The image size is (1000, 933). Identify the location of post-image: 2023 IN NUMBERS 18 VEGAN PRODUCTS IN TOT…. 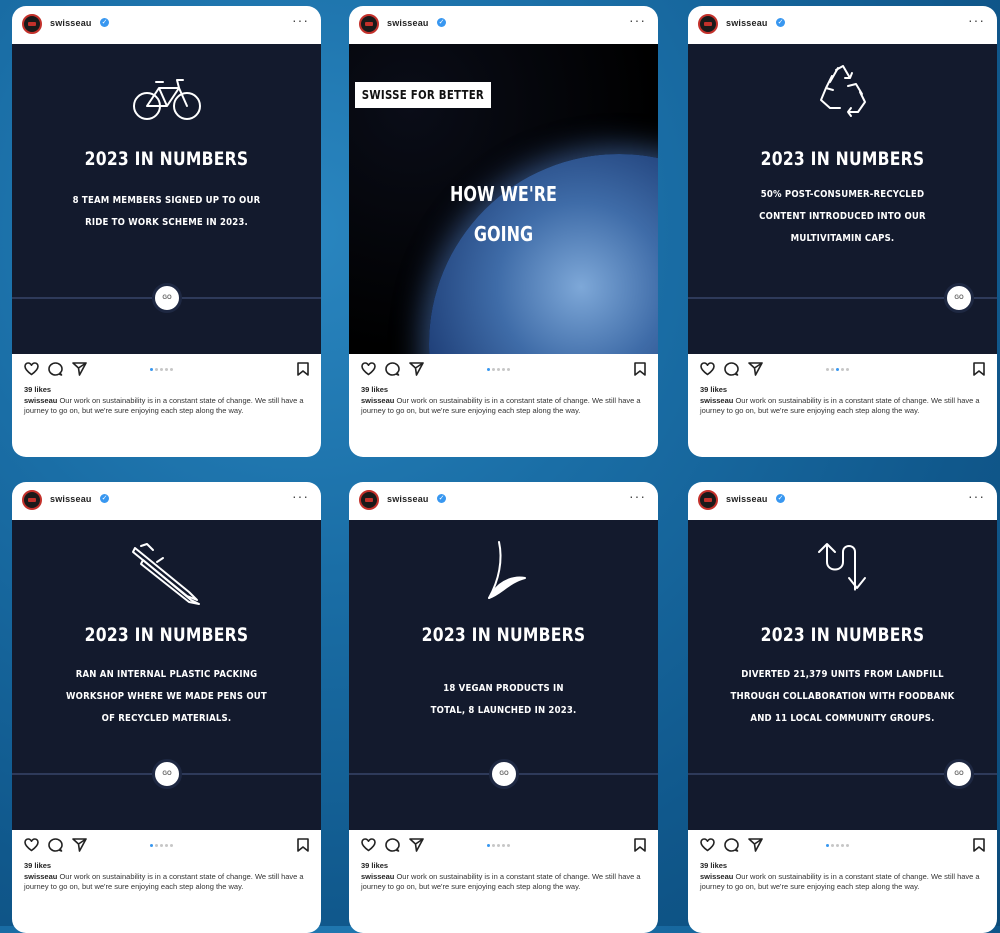
(503, 675).